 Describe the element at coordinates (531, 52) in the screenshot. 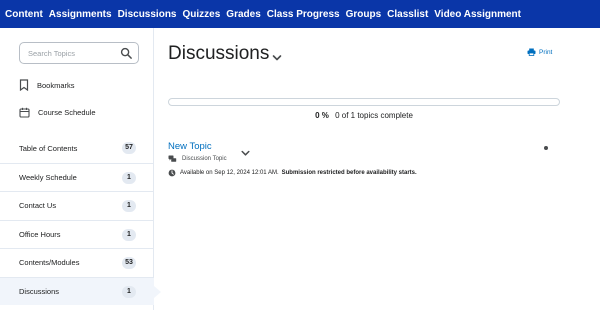

I see `printer-icon` at that location.